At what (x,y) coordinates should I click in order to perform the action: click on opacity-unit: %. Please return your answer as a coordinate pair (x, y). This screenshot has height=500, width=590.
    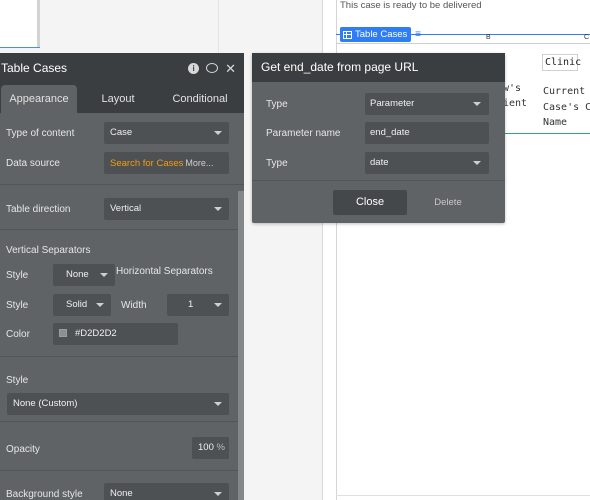
    Looking at the image, I should click on (220, 447).